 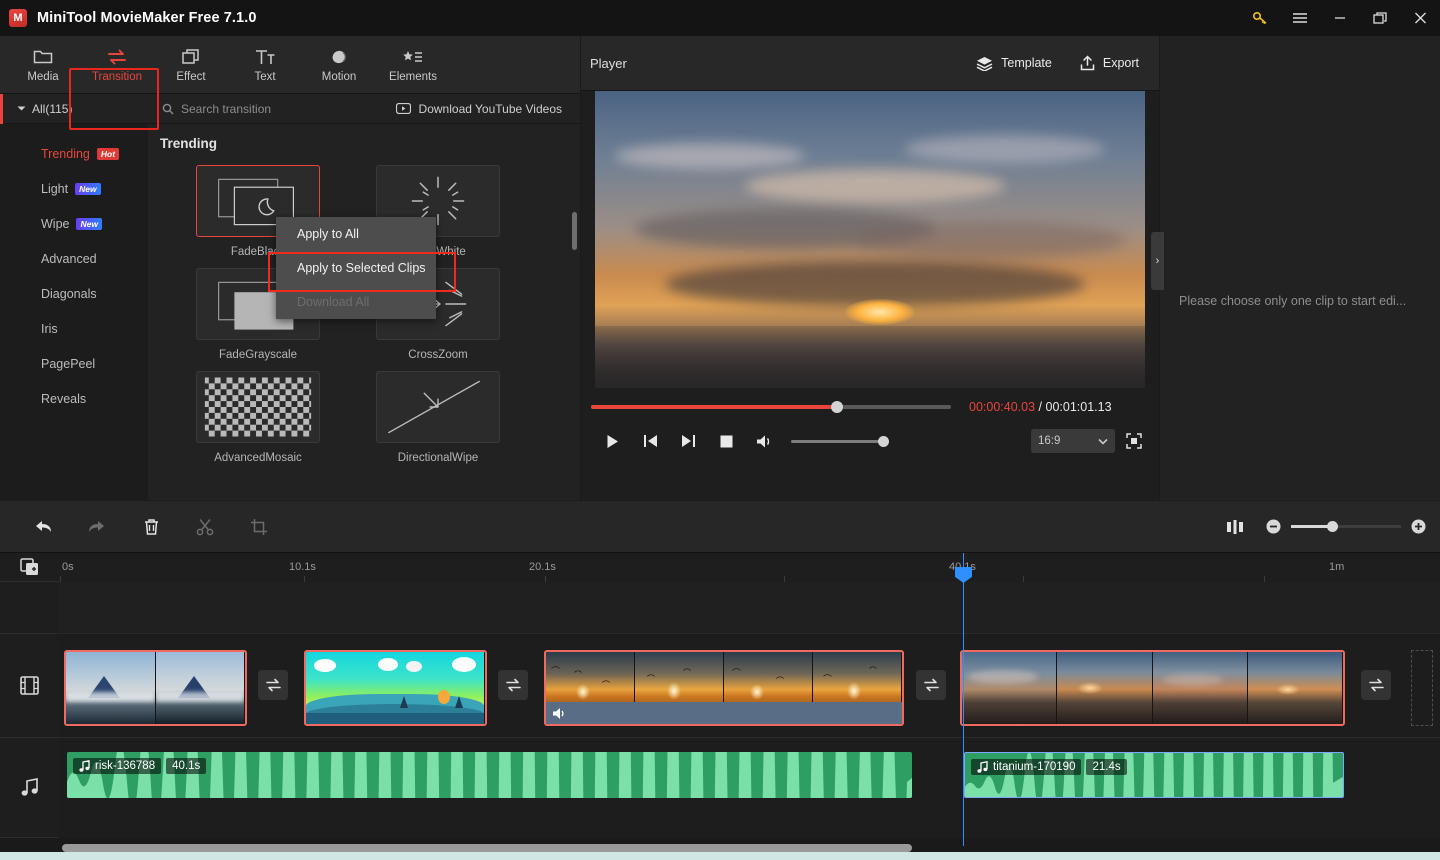 I want to click on transition-label: DirectionalWipe, so click(x=438, y=458).